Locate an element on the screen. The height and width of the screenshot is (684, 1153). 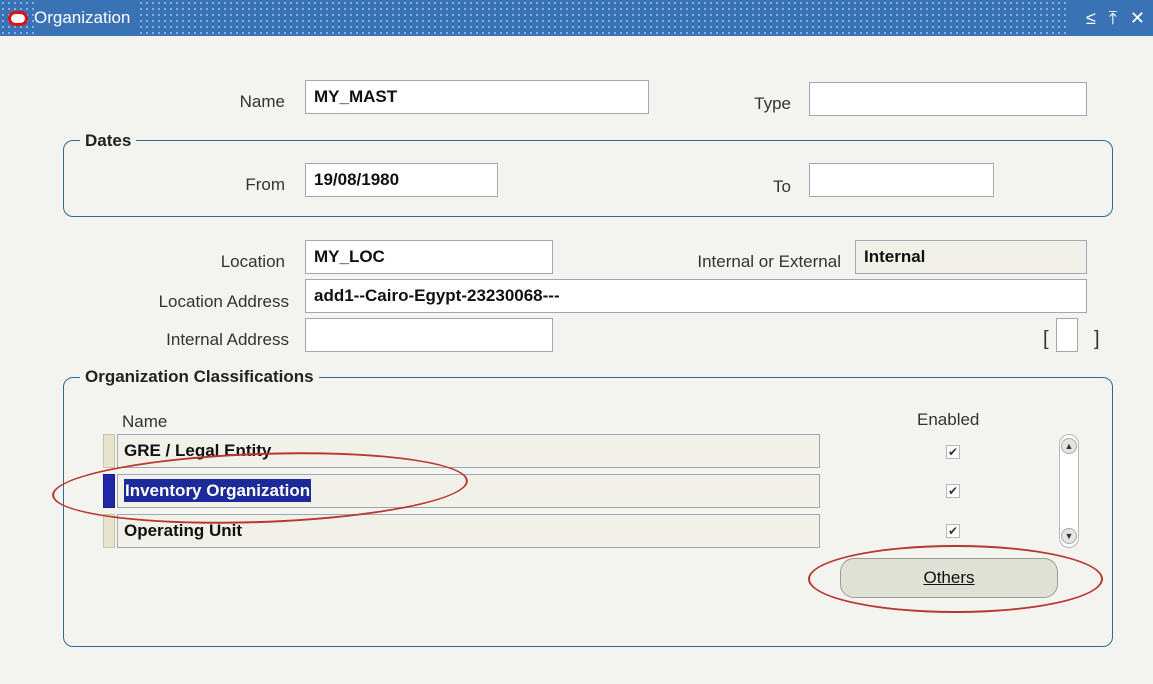
name-field is located at coordinates (477, 97).